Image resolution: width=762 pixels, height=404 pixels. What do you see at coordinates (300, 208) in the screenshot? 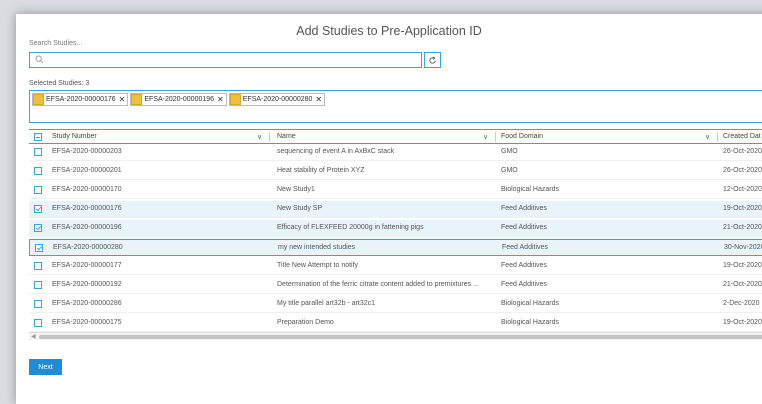
I see `study-name-cell: New Study SP` at bounding box center [300, 208].